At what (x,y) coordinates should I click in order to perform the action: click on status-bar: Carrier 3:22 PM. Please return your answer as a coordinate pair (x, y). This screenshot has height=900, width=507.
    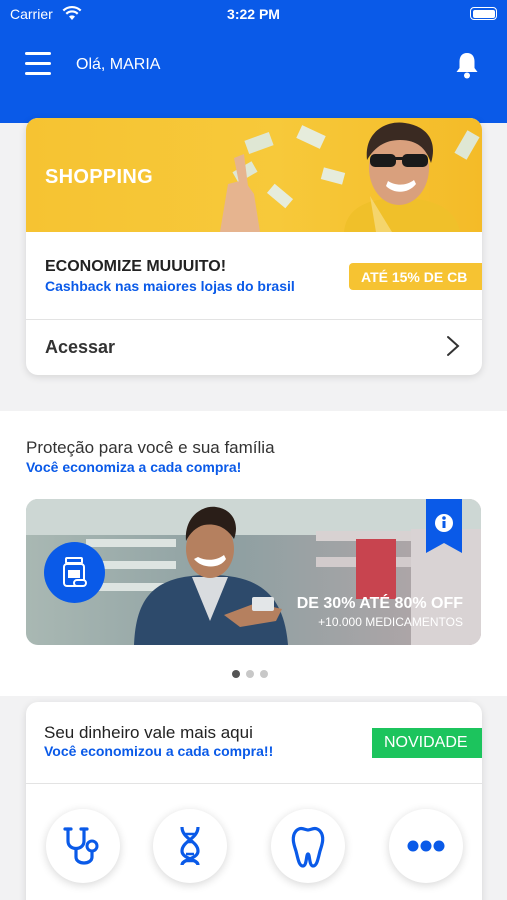
    Looking at the image, I should click on (253, 15).